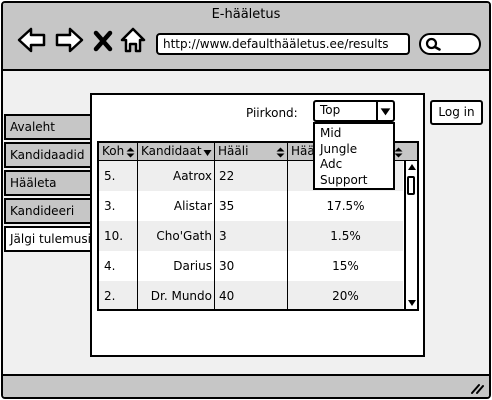 The height and width of the screenshot is (400, 492). I want to click on rank-cell: 3., so click(110, 206).